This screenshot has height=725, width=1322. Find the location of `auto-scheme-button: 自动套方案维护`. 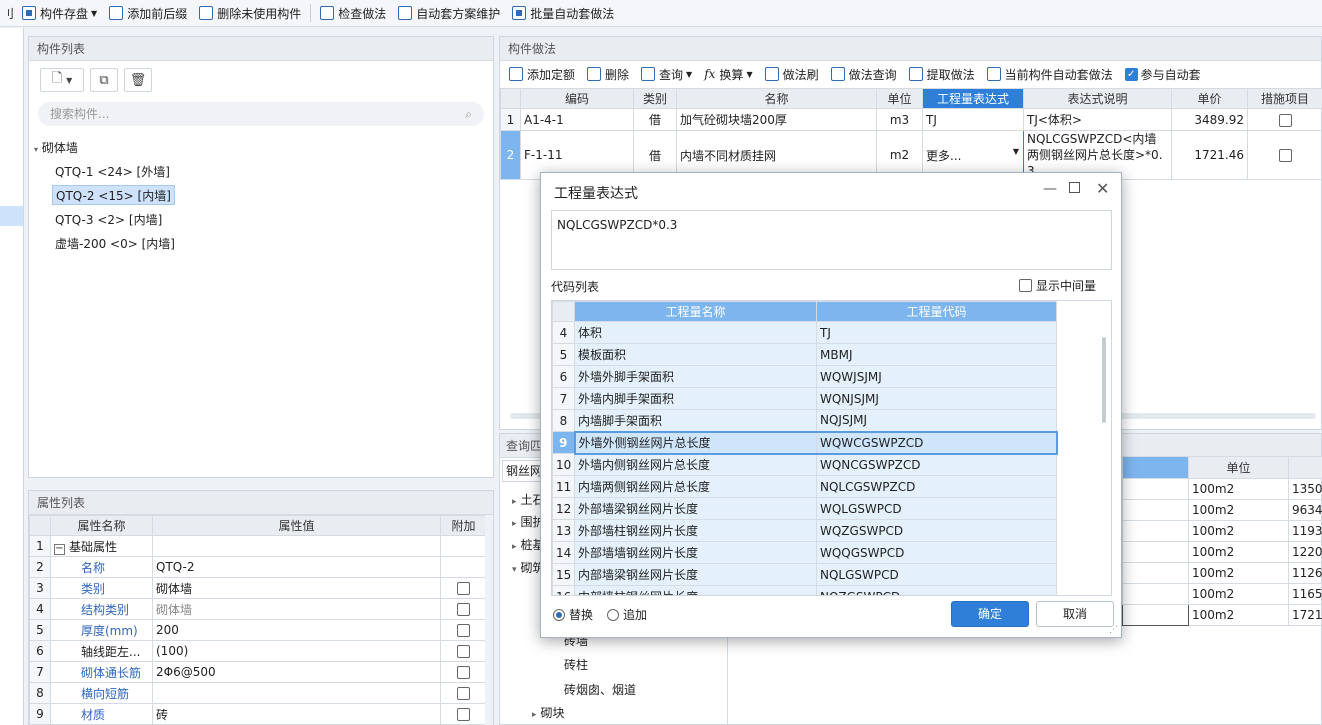

auto-scheme-button: 自动套方案维护 is located at coordinates (449, 13).